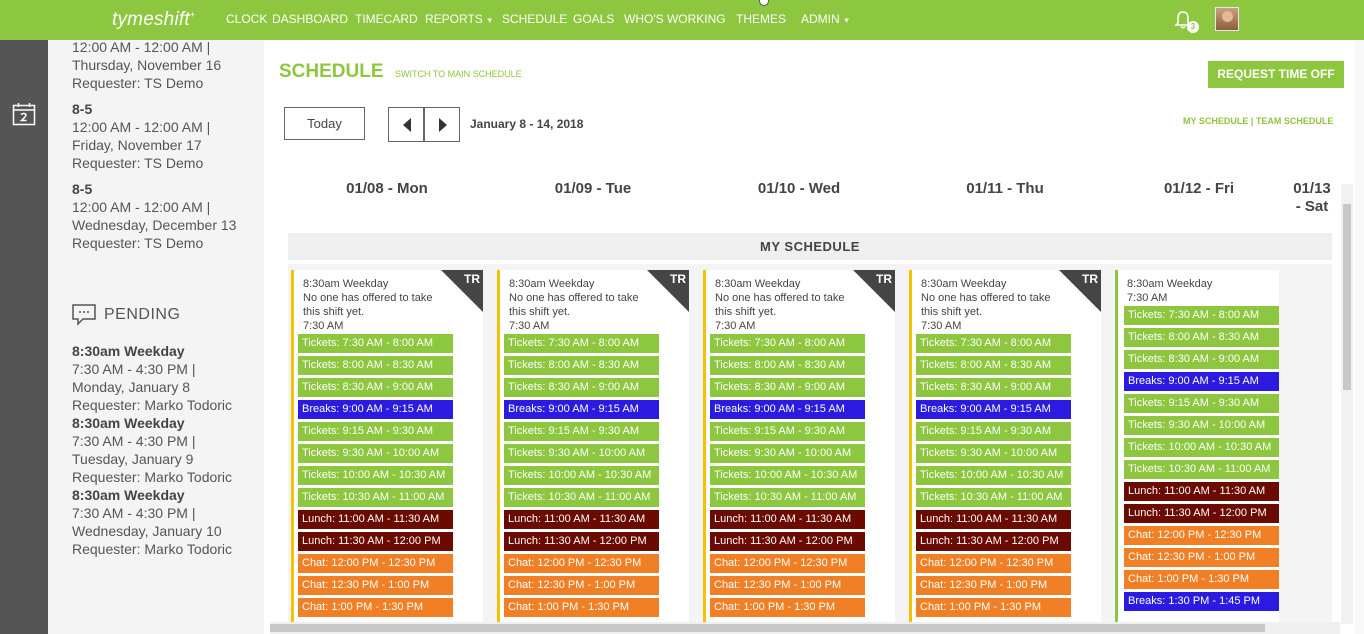 The image size is (1364, 634). Describe the element at coordinates (593, 19) in the screenshot. I see `nav-goals: GOALS` at that location.